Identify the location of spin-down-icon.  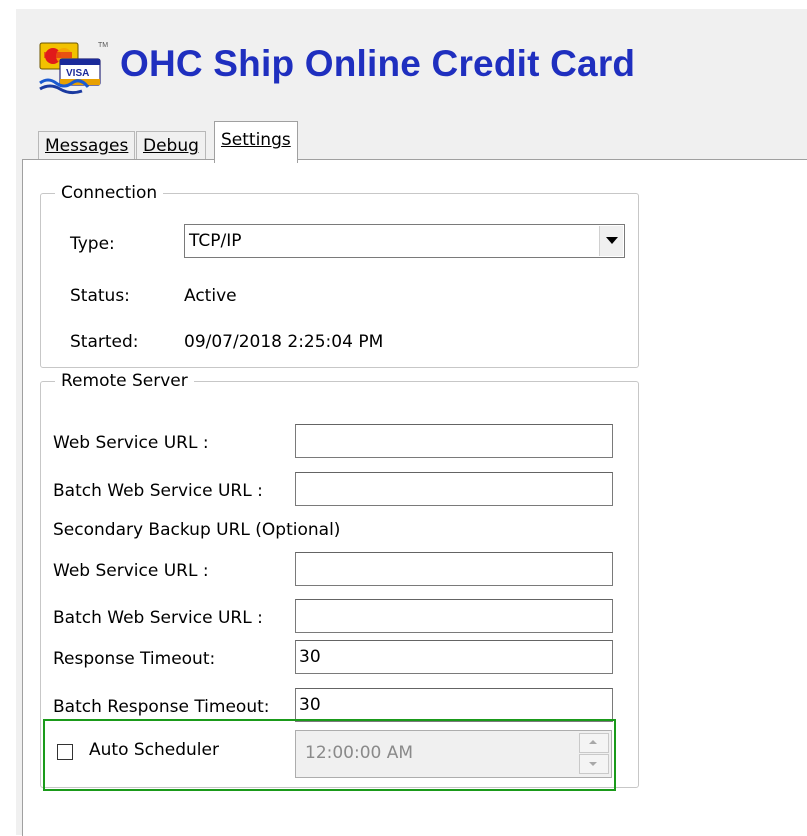
(593, 764).